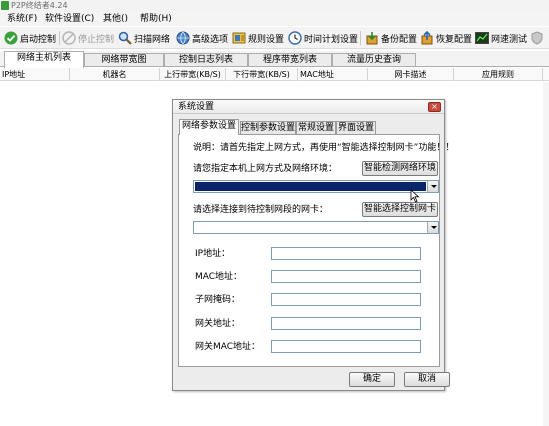 The width and height of the screenshot is (549, 426). I want to click on column-mac: MAC地址, so click(333, 74).